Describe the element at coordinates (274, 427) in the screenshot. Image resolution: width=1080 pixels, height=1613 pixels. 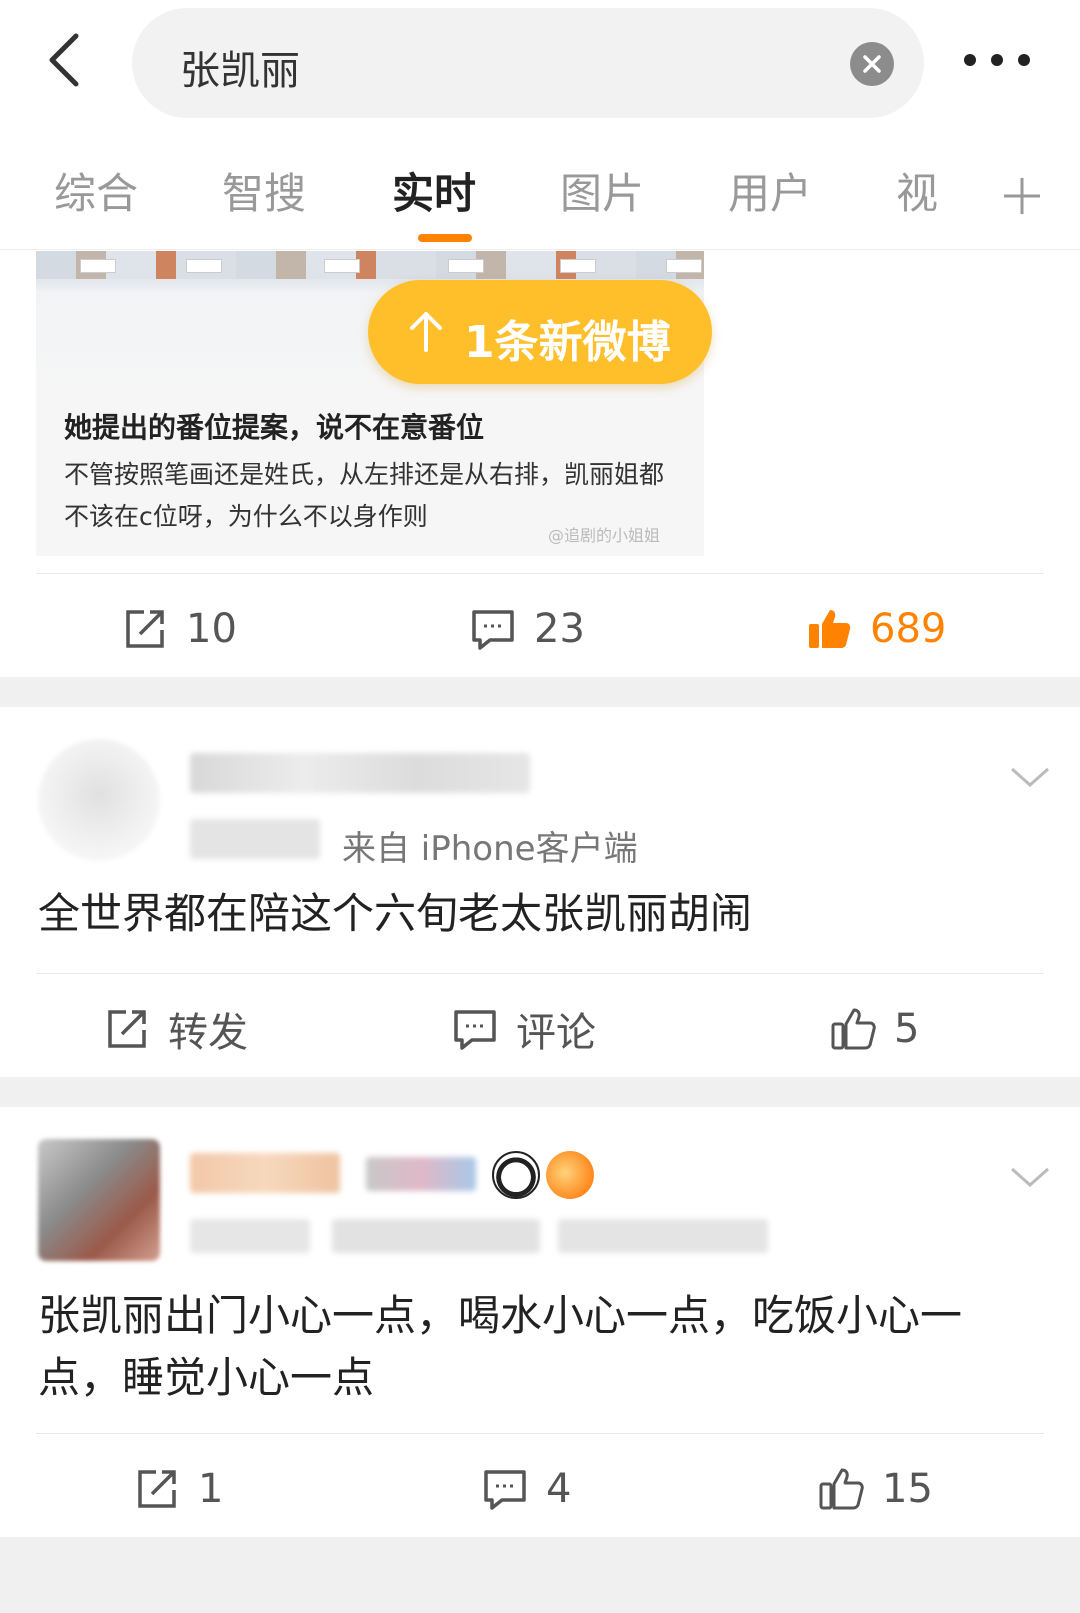
I see `caption-title: 她提出的番位提案，说不在意番位` at that location.